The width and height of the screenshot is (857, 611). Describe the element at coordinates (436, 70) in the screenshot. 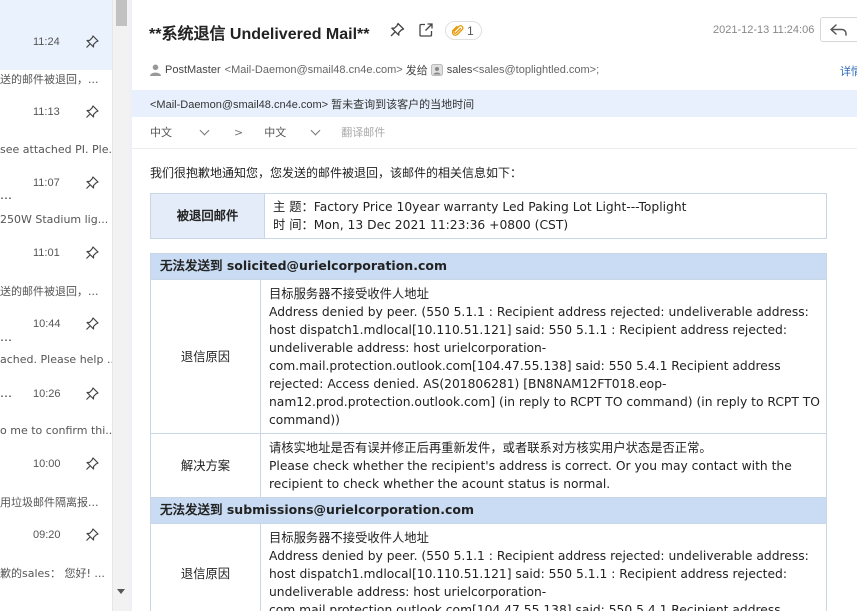

I see `contact-icon` at that location.